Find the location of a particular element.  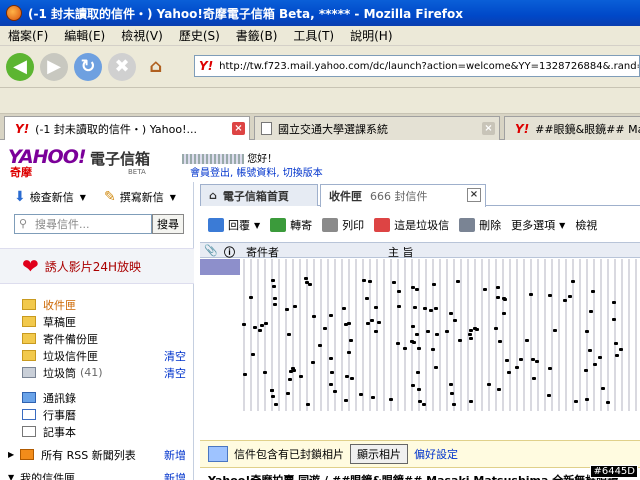

back-arrow-icon: ◀ is located at coordinates (20, 66).